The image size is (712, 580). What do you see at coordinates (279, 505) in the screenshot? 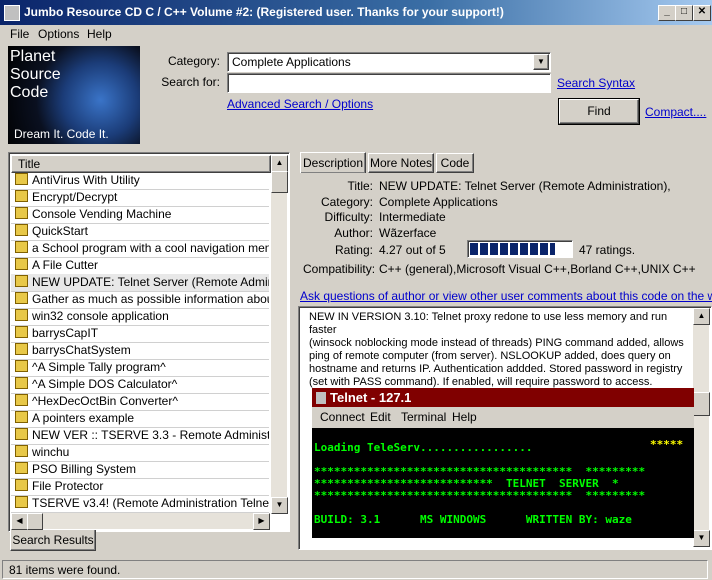
I see `scroll-down-icon: ▼` at bounding box center [279, 505].